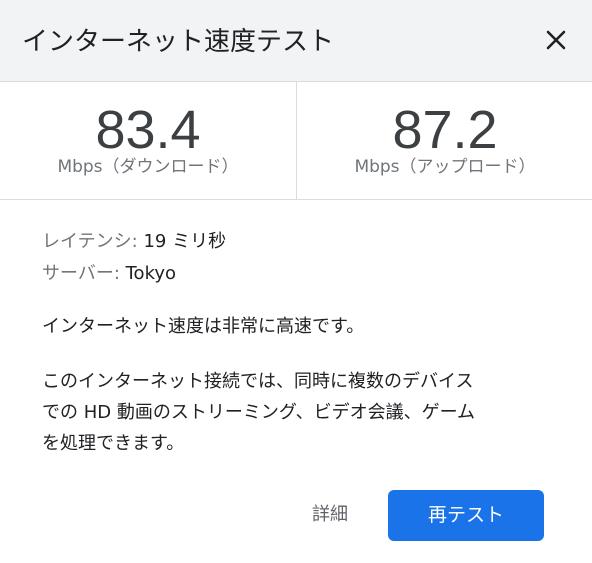 This screenshot has width=592, height=563. Describe the element at coordinates (151, 273) in the screenshot. I see `server-value: Tokyo` at that location.